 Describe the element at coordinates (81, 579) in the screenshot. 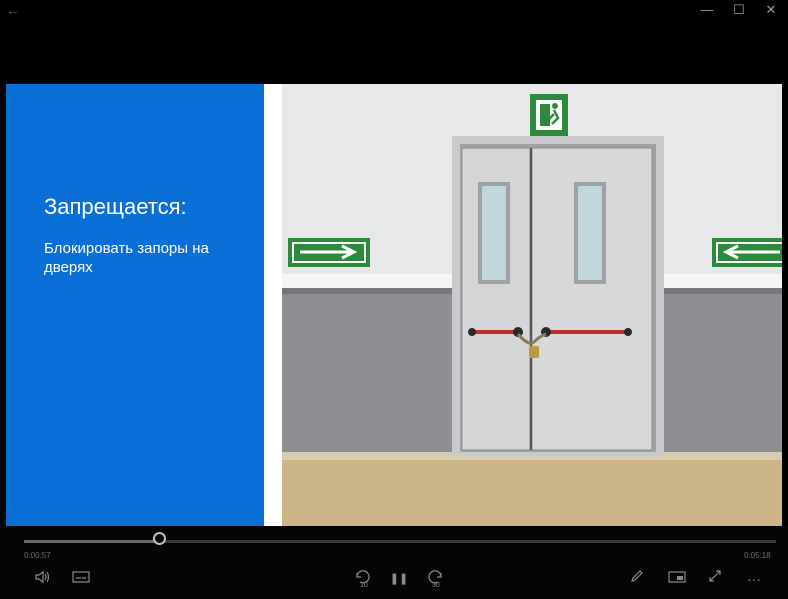

I see `subtitles-icon` at that location.